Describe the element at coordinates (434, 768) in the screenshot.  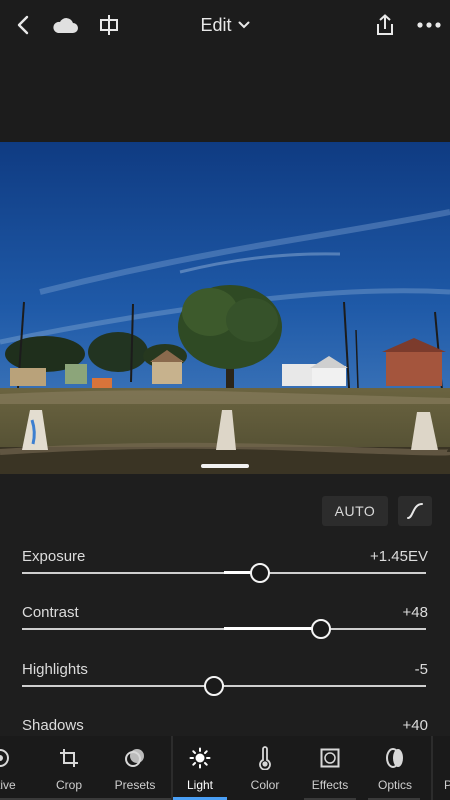
I see `tab-profile: Pr` at that location.